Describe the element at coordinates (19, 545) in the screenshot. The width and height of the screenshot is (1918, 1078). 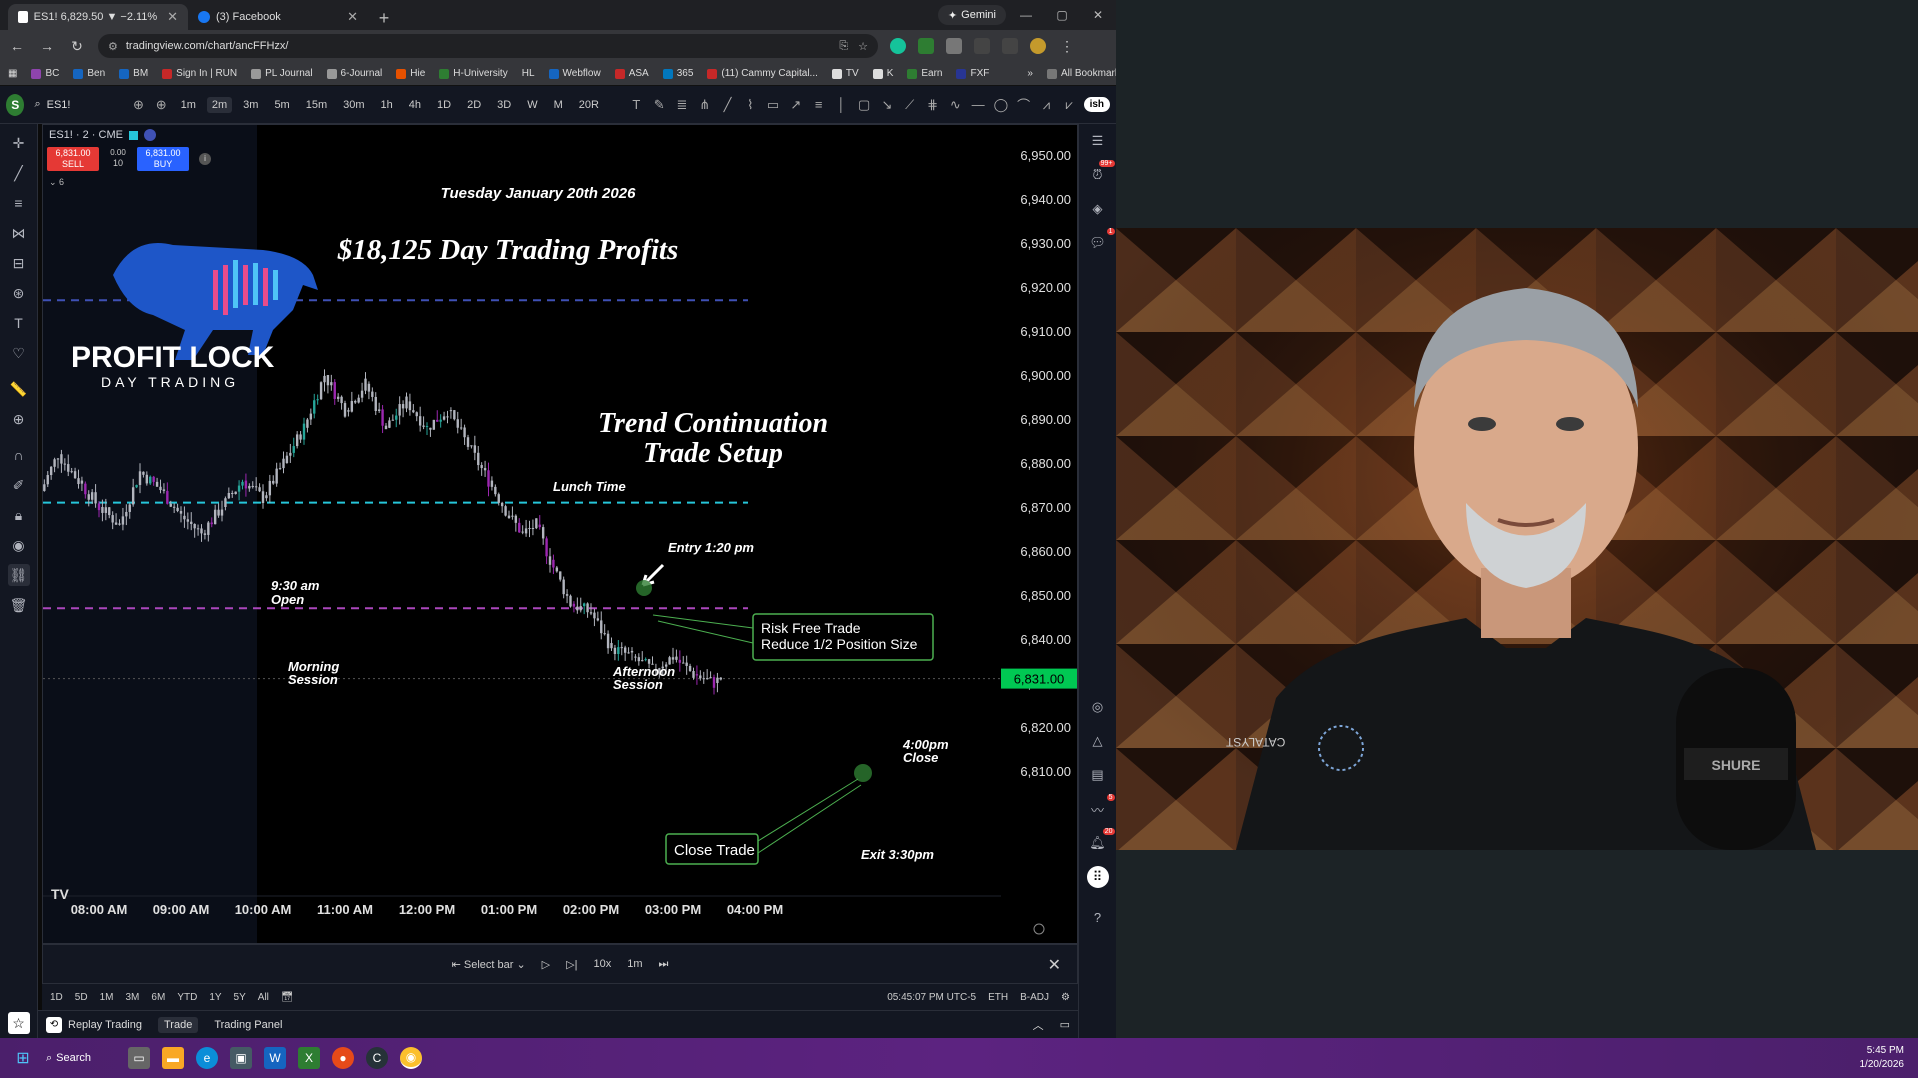
I see `eye-icon: ◉` at that location.